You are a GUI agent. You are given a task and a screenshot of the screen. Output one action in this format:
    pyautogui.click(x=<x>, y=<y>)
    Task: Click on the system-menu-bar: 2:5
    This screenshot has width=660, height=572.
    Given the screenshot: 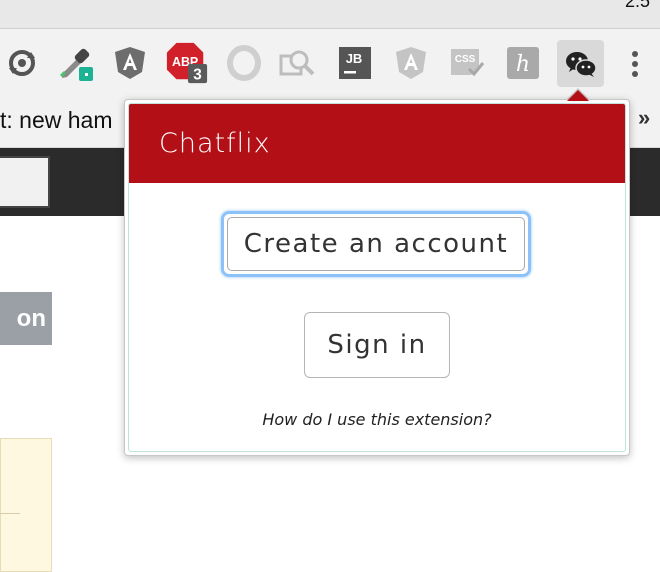 What is the action you would take?
    pyautogui.click(x=330, y=14)
    